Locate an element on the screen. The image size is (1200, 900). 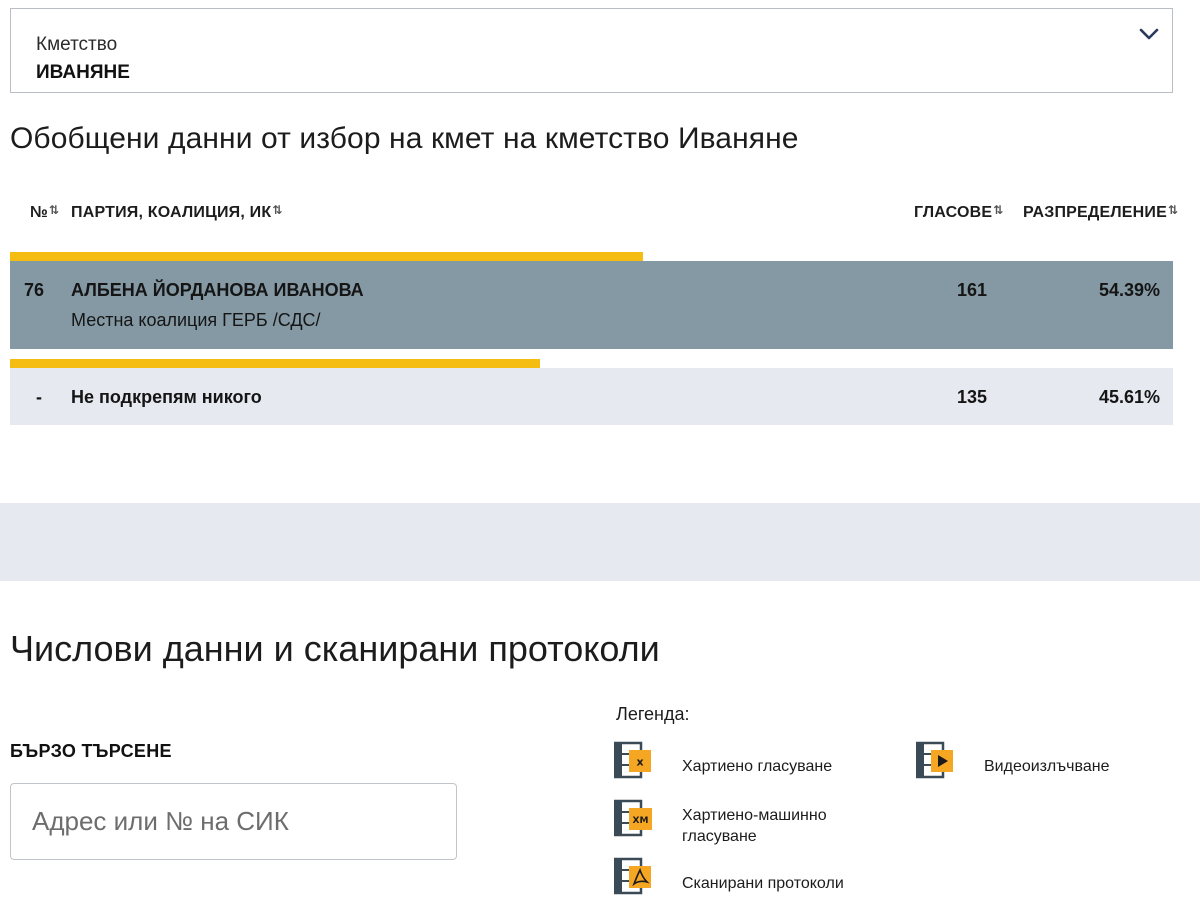
quick-search-label: БЪРЗО ТЪРСЕНЕ is located at coordinates (91, 751).